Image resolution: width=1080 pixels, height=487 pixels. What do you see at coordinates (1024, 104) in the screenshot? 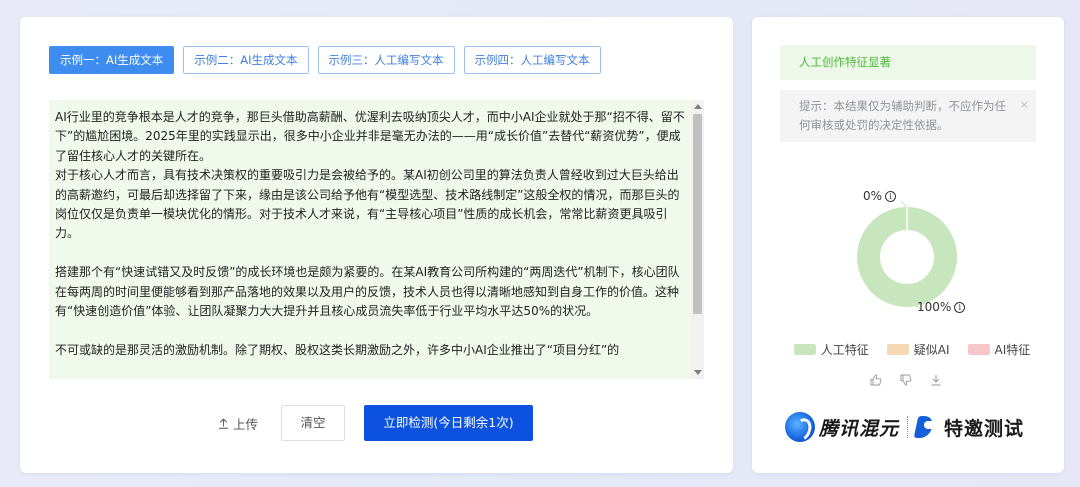
I see `close-icon: ×` at bounding box center [1024, 104].